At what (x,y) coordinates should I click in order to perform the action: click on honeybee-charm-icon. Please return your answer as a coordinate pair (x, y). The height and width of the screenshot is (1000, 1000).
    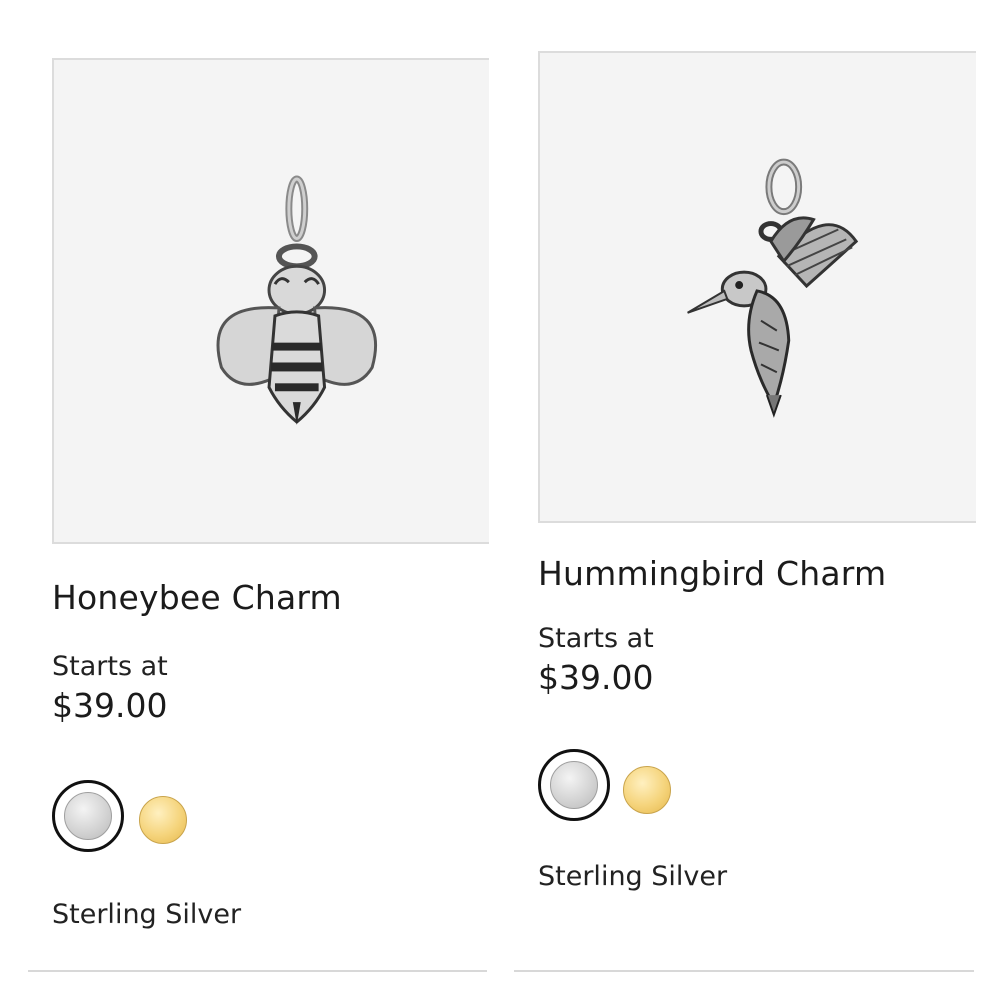
    Looking at the image, I should click on (297, 300).